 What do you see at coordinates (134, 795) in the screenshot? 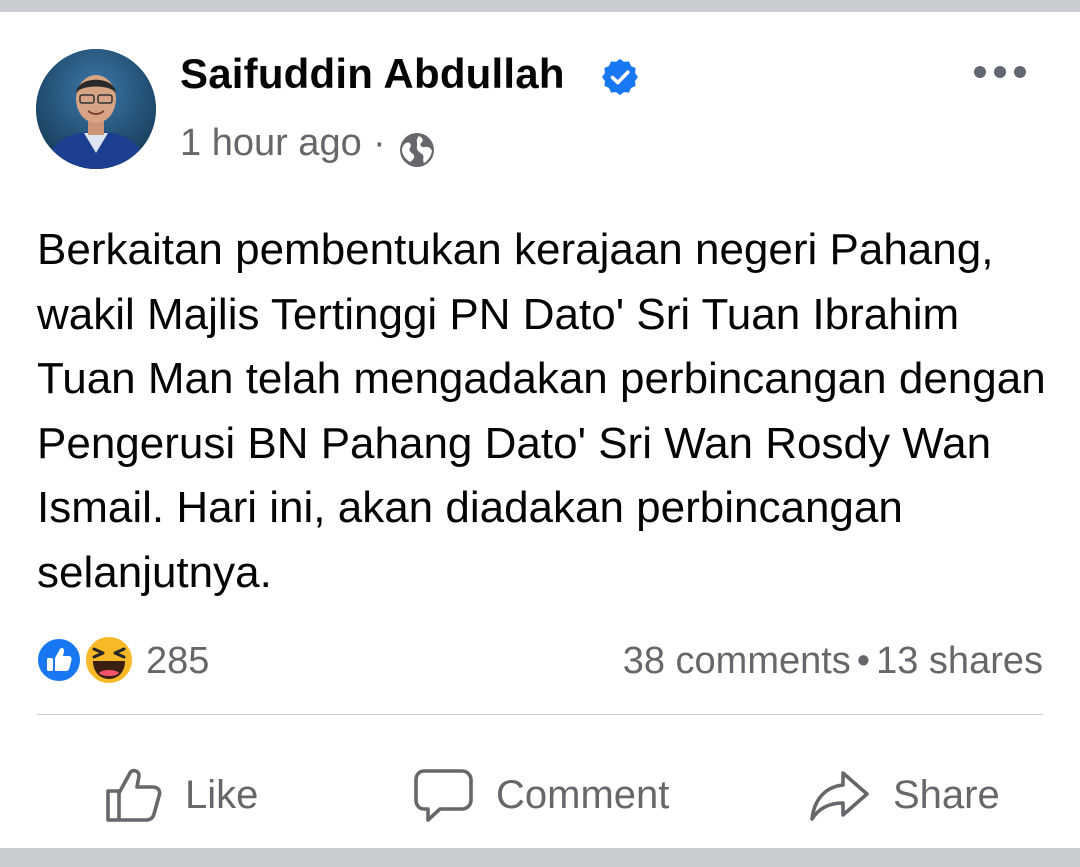
I see `thumbs-up-icon` at bounding box center [134, 795].